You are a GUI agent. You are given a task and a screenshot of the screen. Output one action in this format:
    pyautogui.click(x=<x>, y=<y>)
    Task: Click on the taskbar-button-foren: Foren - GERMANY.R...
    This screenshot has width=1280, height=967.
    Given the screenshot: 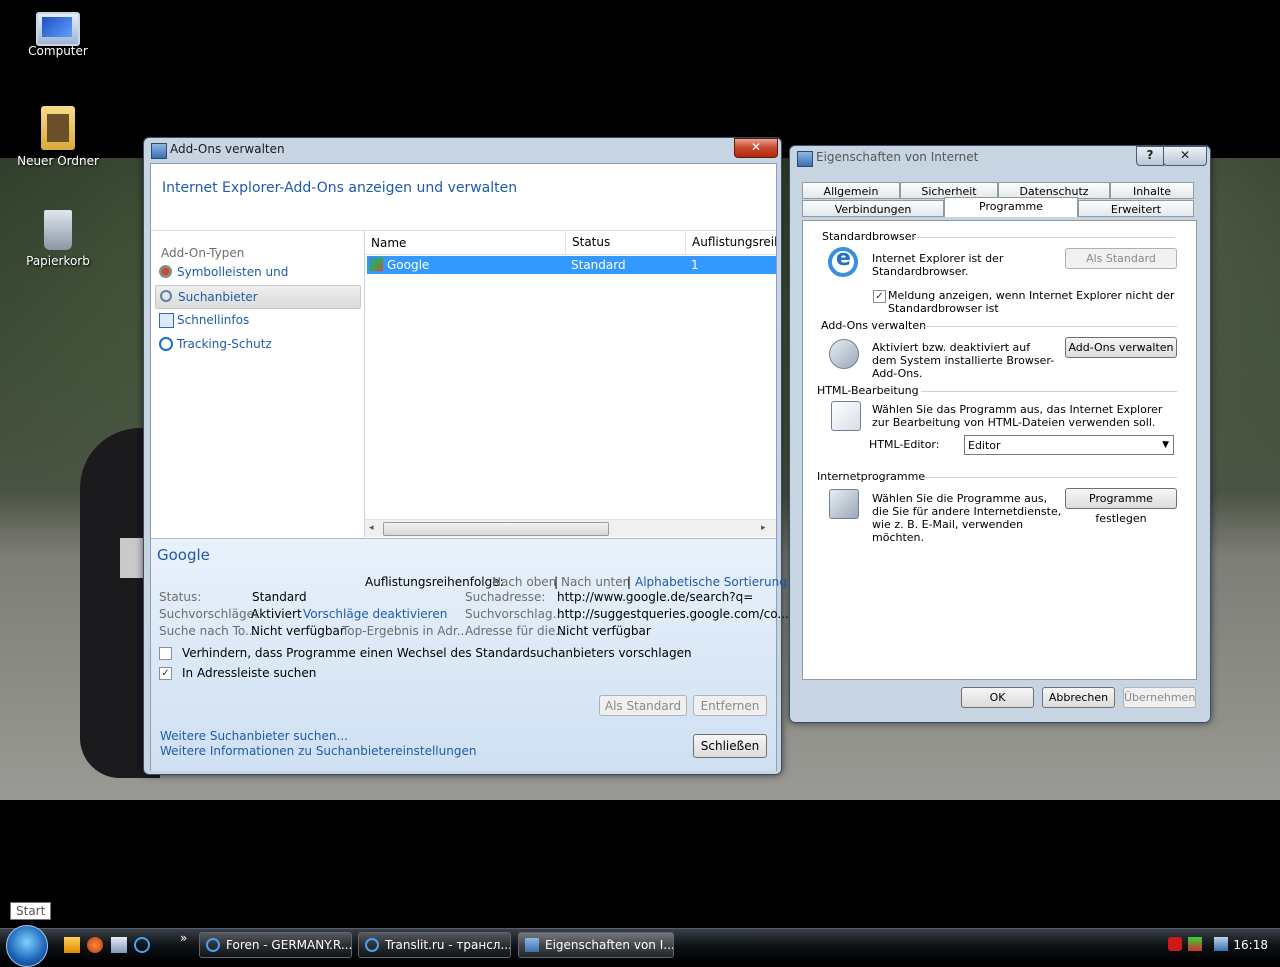 What is the action you would take?
    pyautogui.click(x=275, y=945)
    